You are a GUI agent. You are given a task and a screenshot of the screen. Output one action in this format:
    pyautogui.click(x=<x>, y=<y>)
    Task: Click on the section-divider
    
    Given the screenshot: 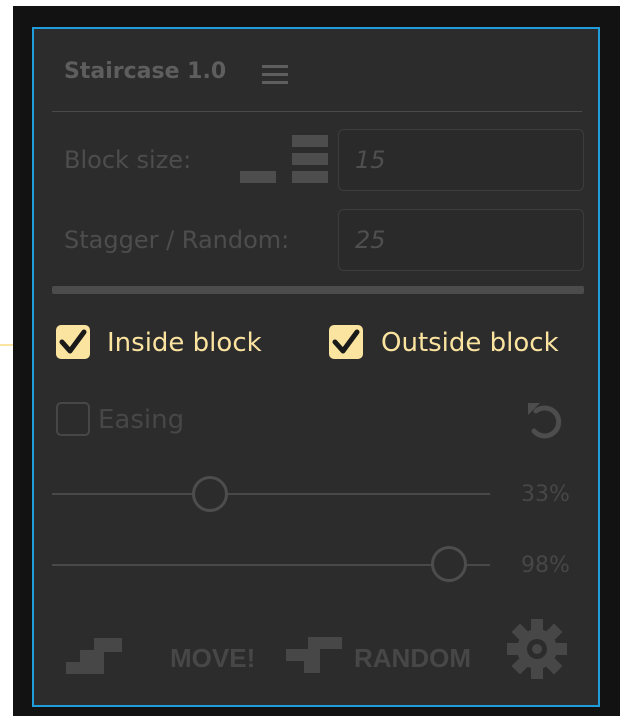 What is the action you would take?
    pyautogui.click(x=318, y=290)
    